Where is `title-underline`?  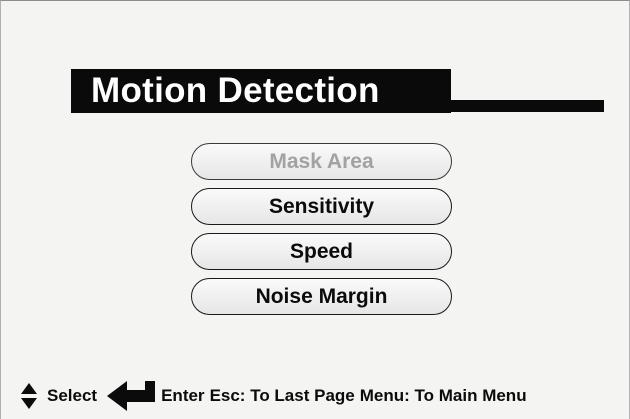
title-underline is located at coordinates (527, 106).